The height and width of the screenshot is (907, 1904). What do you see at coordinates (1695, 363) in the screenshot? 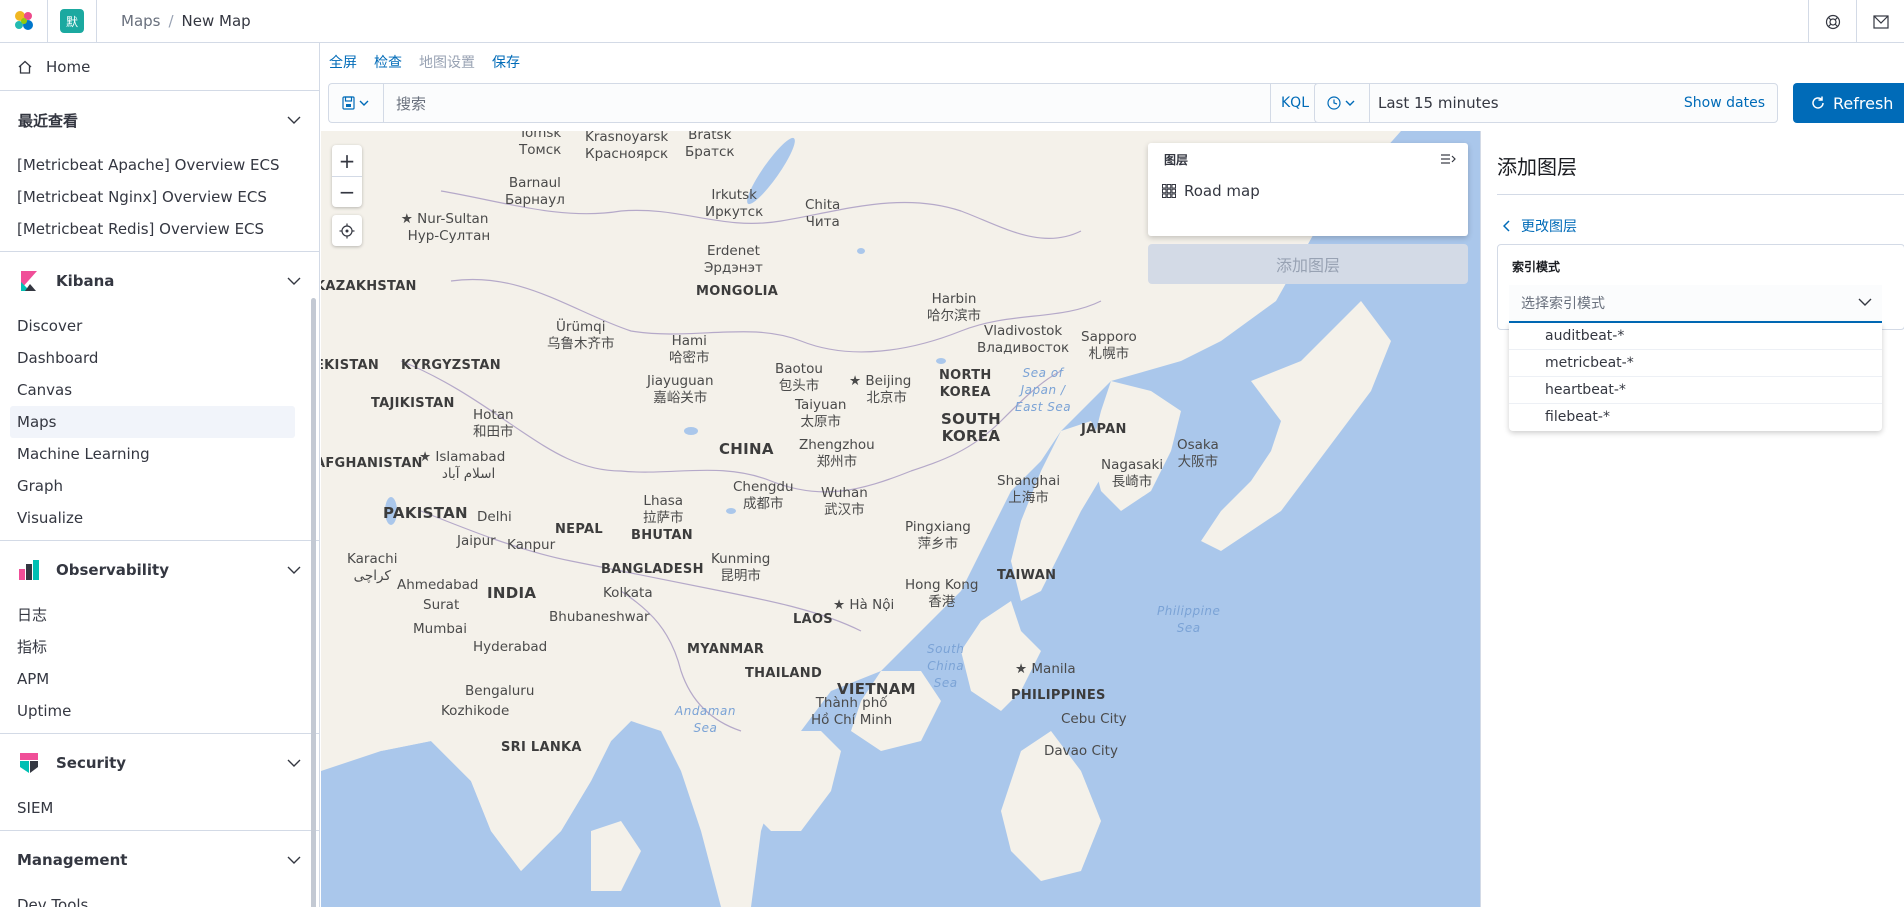
I see `index-pattern-option: metricbeat-*` at bounding box center [1695, 363].